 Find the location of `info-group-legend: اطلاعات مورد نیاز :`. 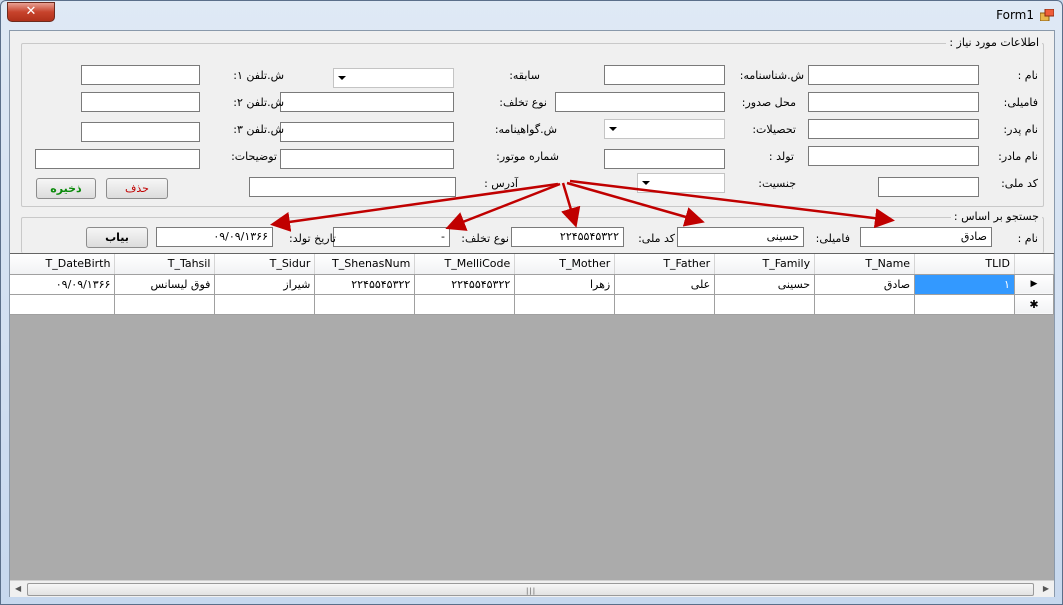

info-group-legend: اطلاعات مورد نیاز : is located at coordinates (994, 42).